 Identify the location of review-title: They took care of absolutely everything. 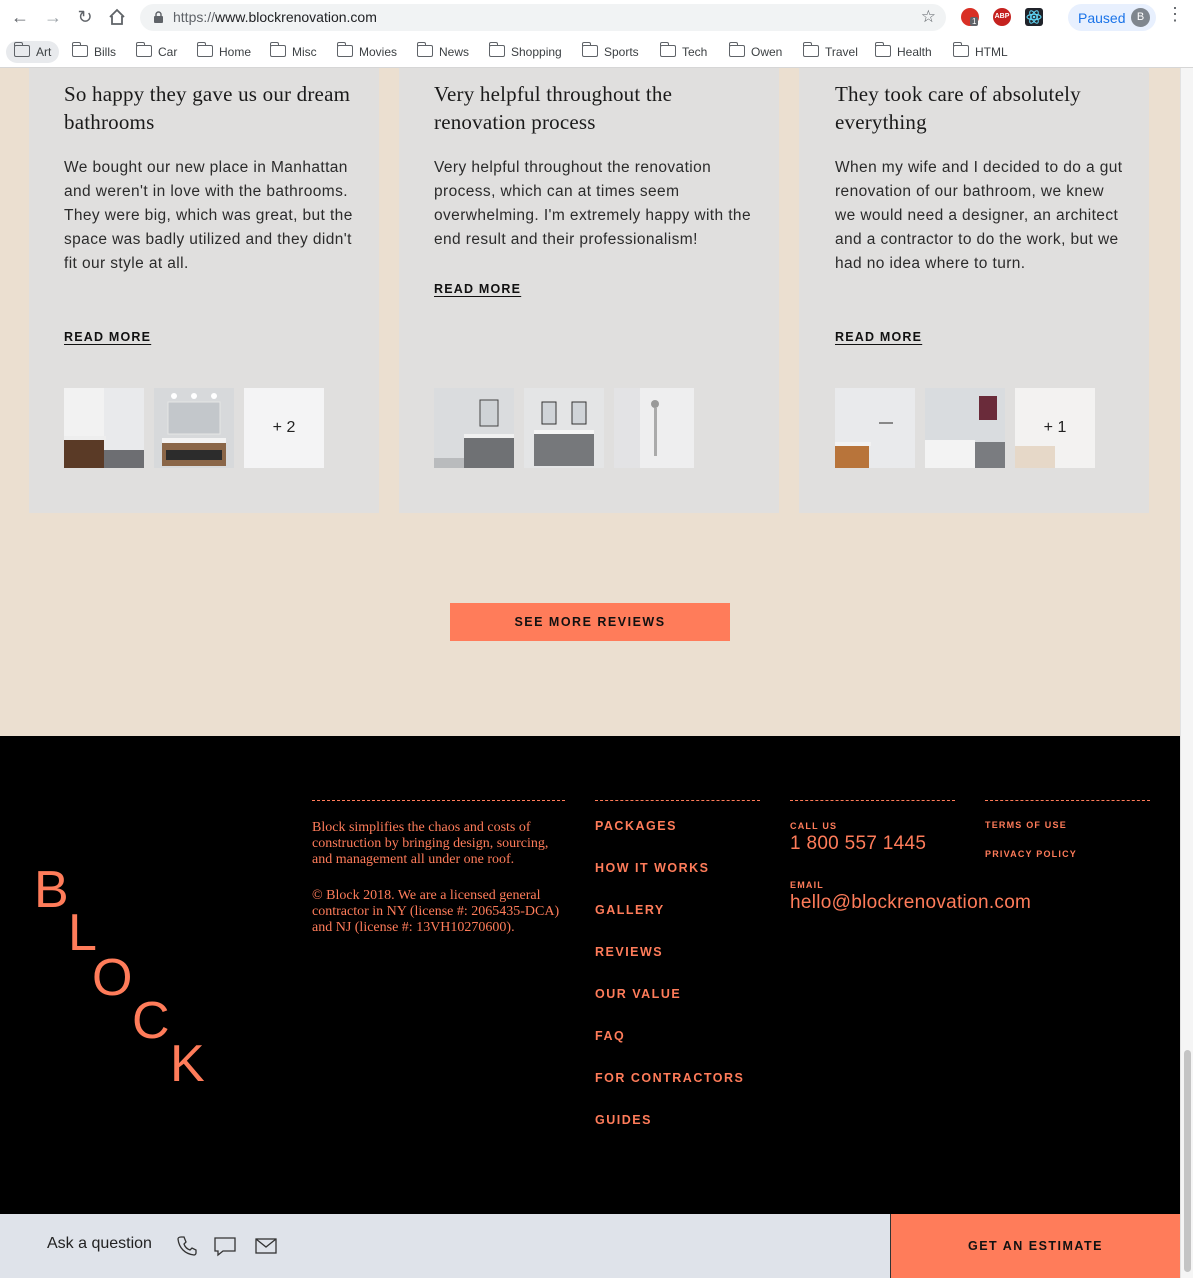
(958, 108).